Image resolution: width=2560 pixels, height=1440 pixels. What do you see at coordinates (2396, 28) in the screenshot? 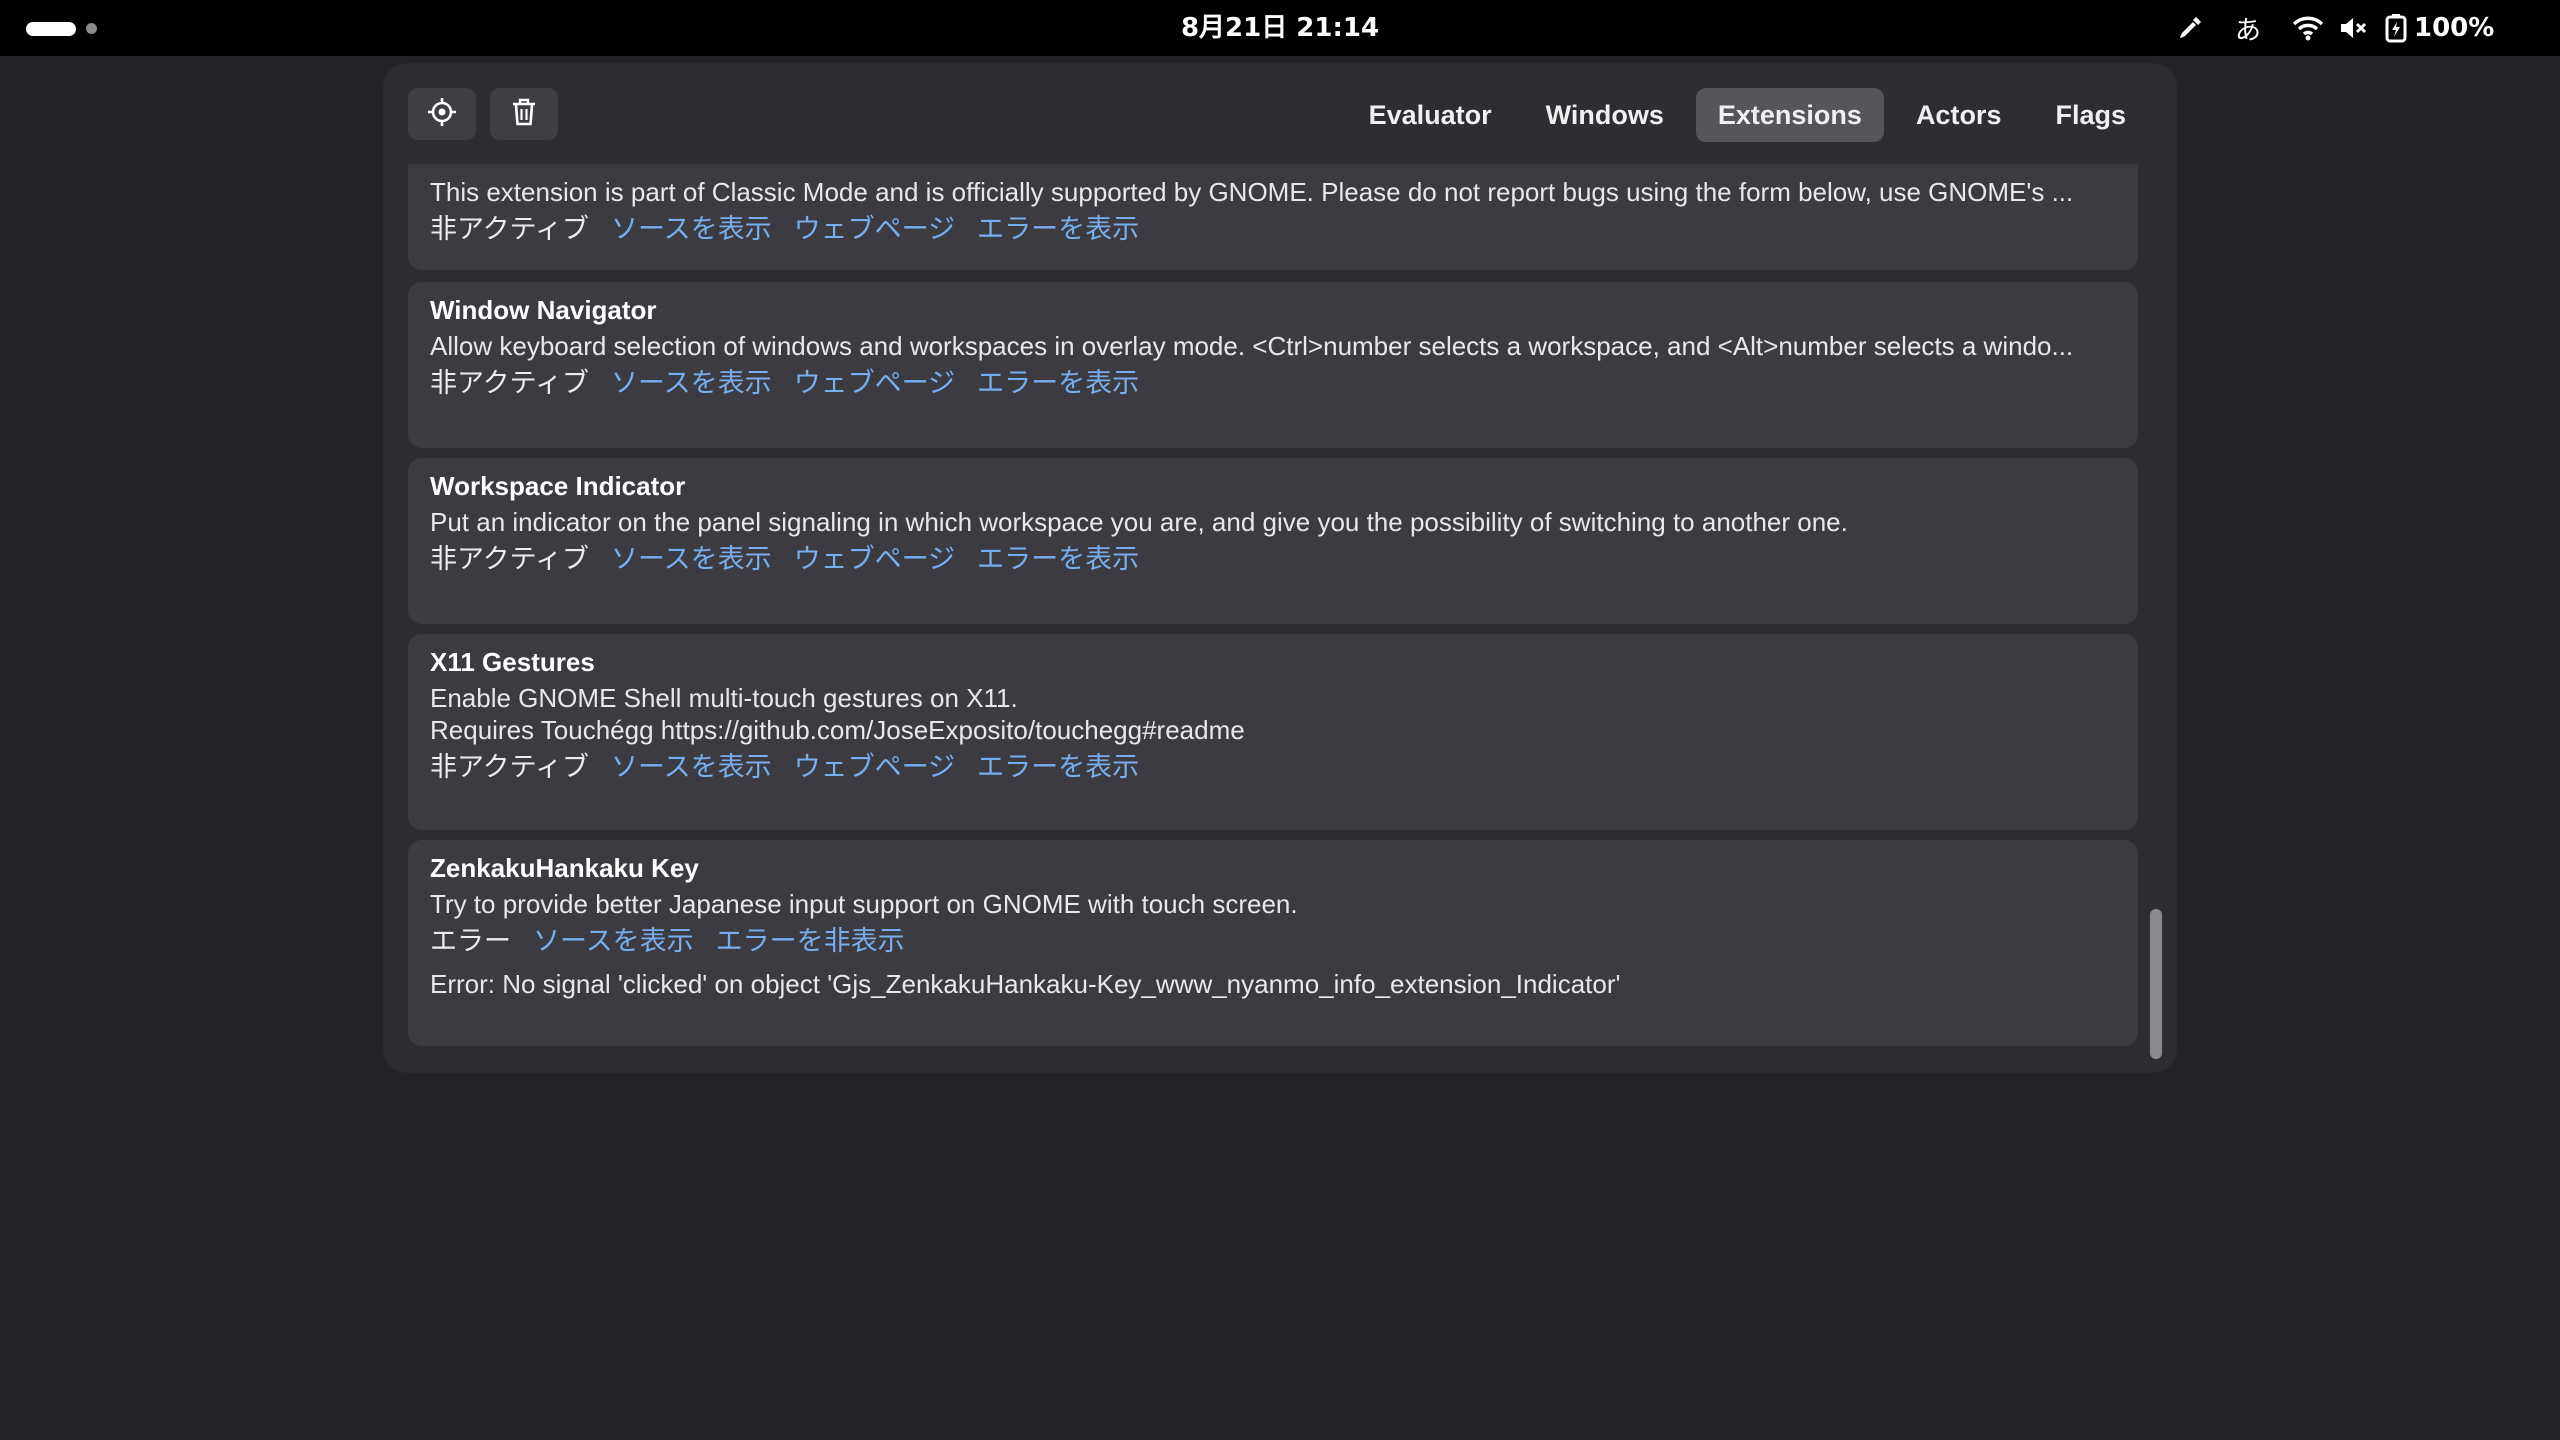
I see `battery-icon` at bounding box center [2396, 28].